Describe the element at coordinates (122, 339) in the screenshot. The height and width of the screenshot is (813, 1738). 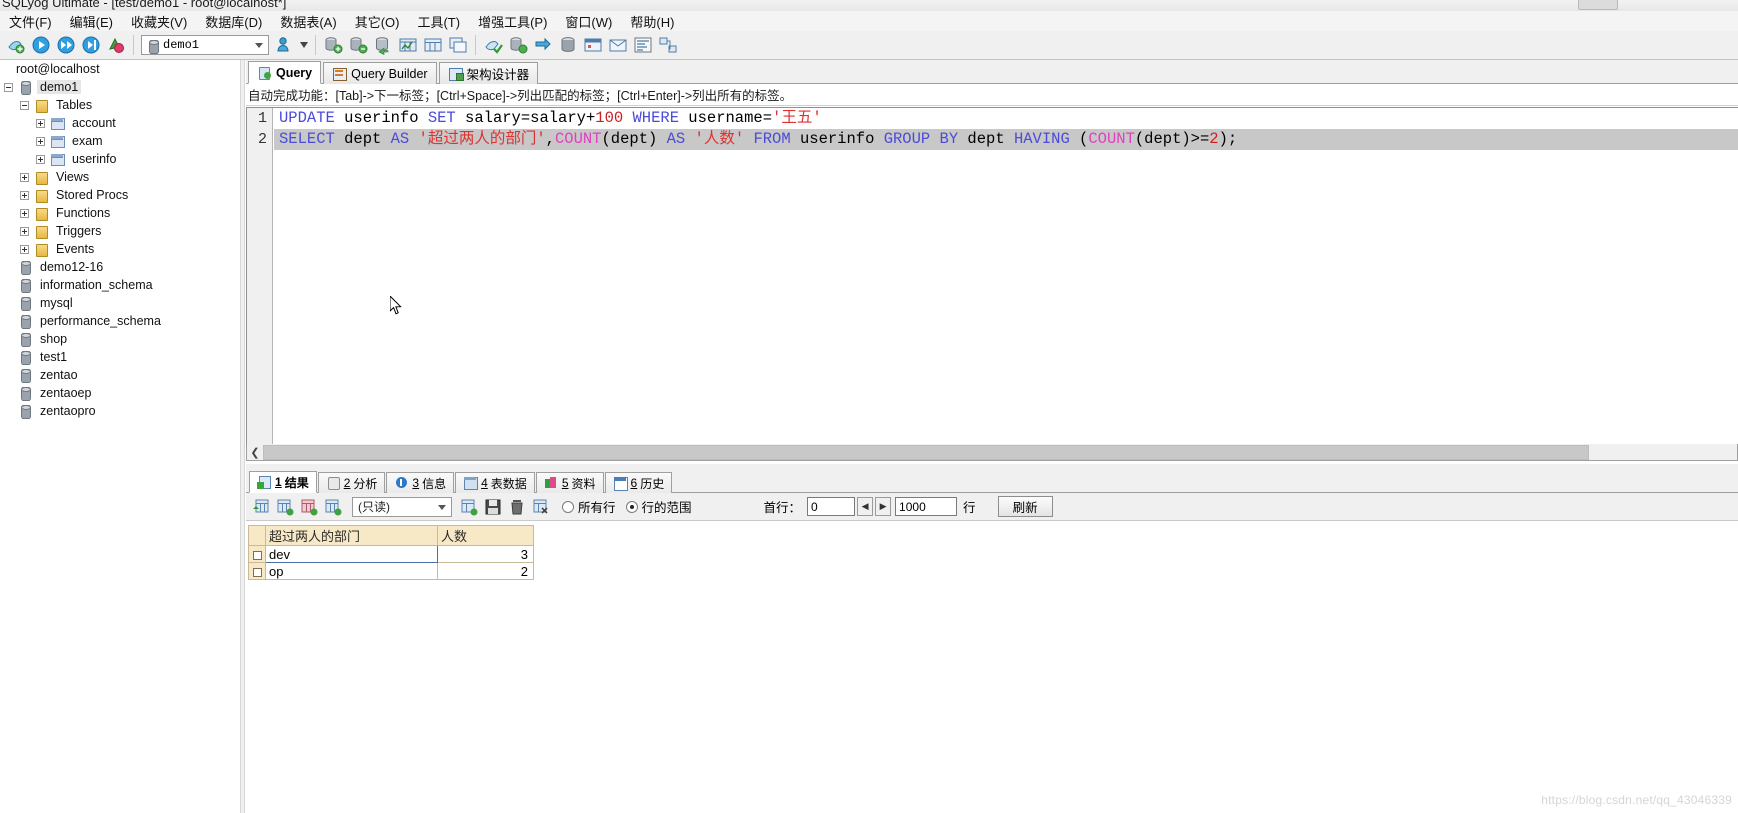
I see `tree-node-shop: shop` at that location.